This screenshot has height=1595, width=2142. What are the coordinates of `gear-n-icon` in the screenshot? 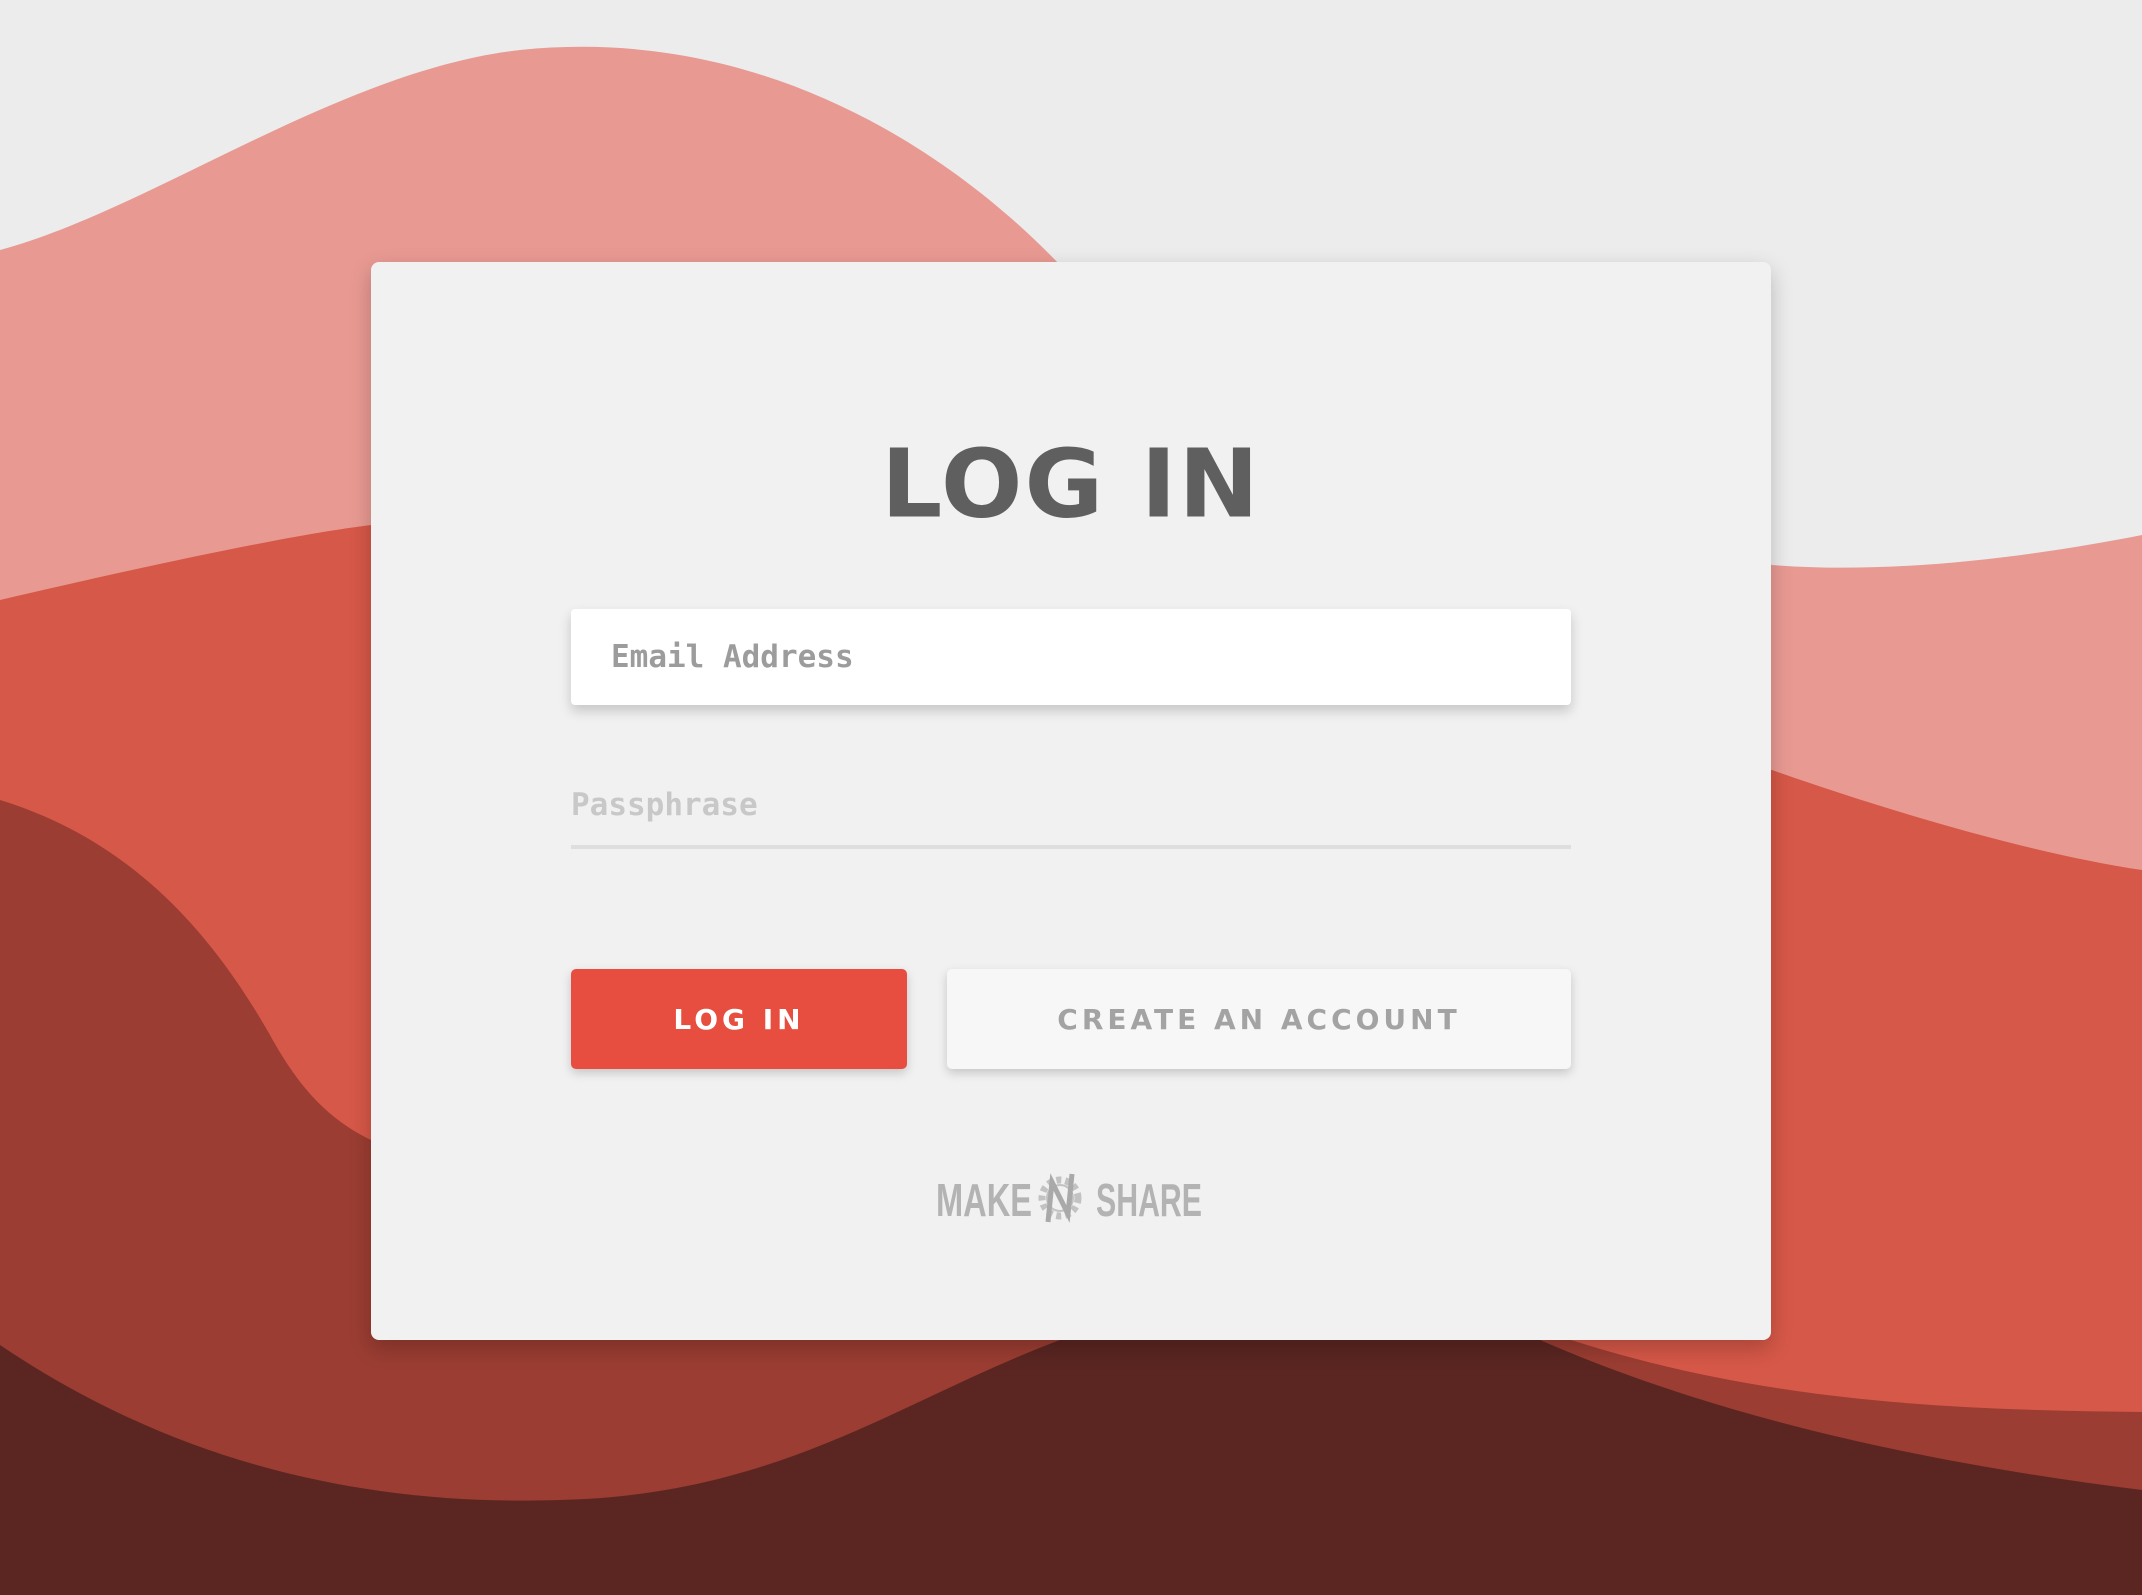 It's located at (1060, 1198).